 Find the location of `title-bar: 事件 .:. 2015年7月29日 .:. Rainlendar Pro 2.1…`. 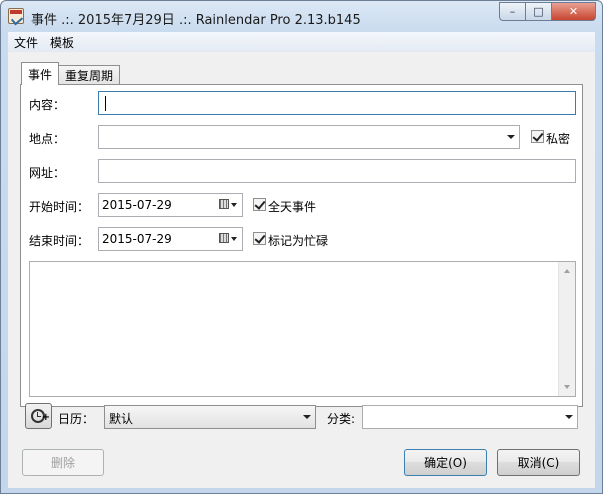

title-bar: 事件 .:. 2015年7月29日 .:. Rainlendar Pro 2.1… is located at coordinates (301, 16).